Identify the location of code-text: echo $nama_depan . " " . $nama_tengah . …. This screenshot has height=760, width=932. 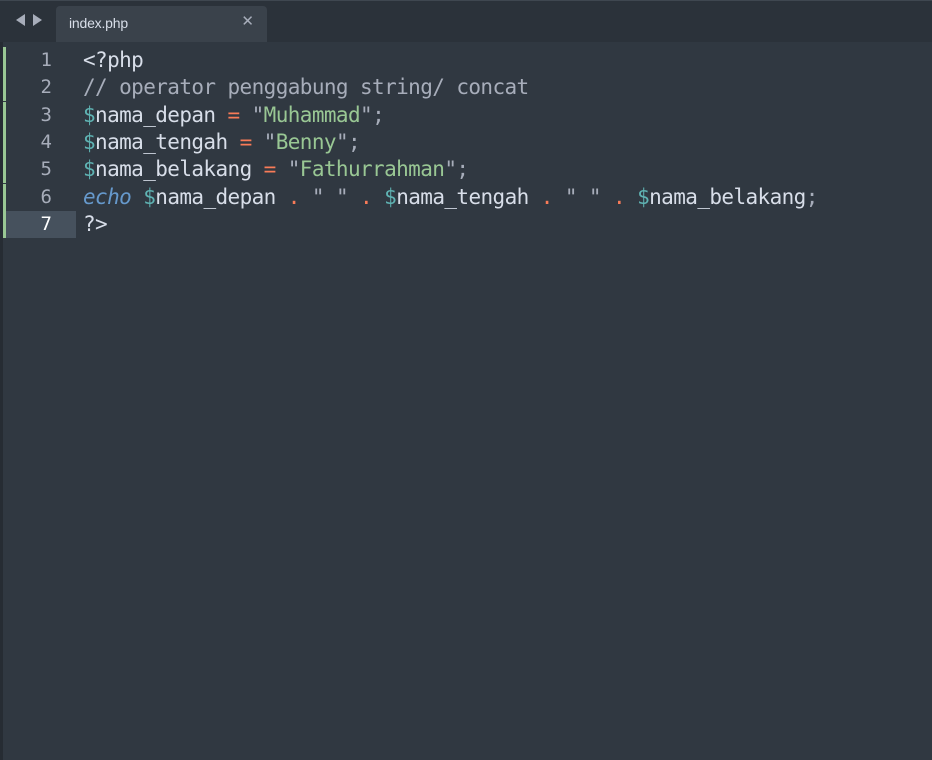
(450, 197).